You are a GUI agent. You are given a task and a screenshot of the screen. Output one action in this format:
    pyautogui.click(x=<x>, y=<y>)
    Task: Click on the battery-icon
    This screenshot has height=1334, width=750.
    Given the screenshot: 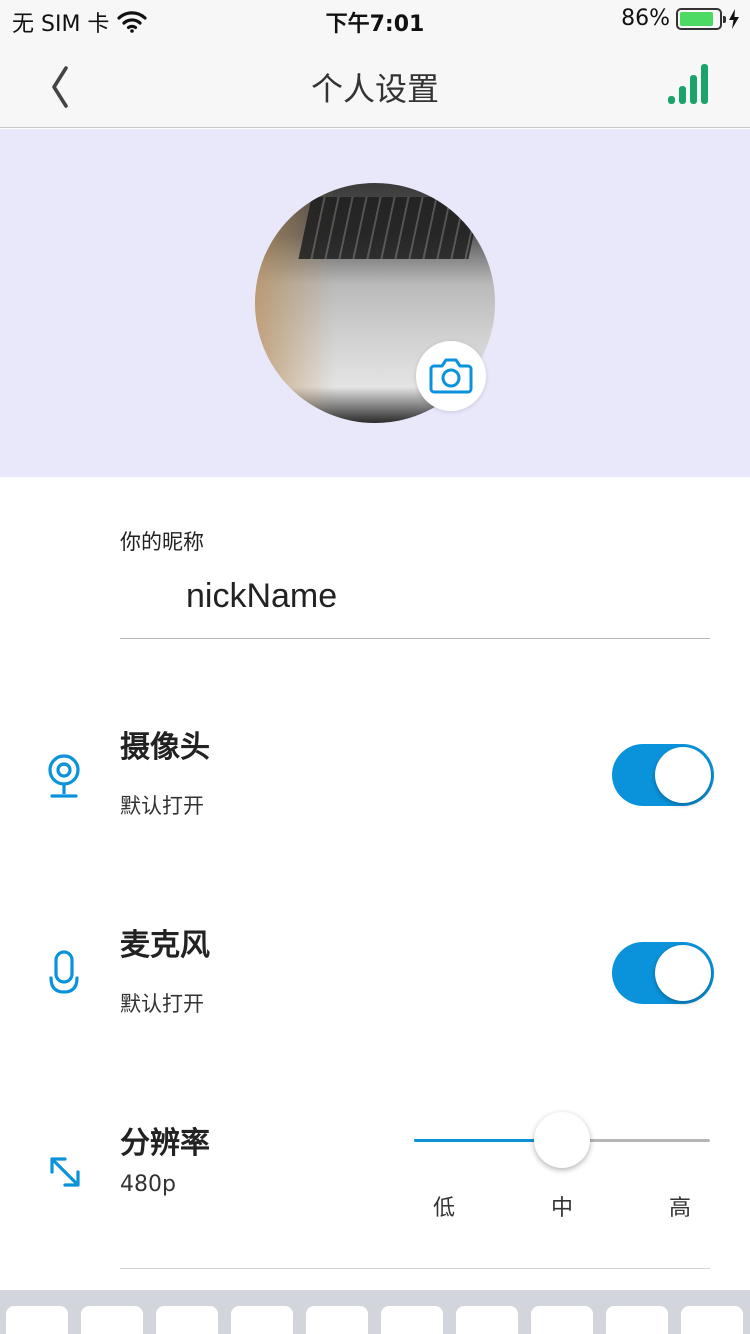 What is the action you would take?
    pyautogui.click(x=701, y=18)
    